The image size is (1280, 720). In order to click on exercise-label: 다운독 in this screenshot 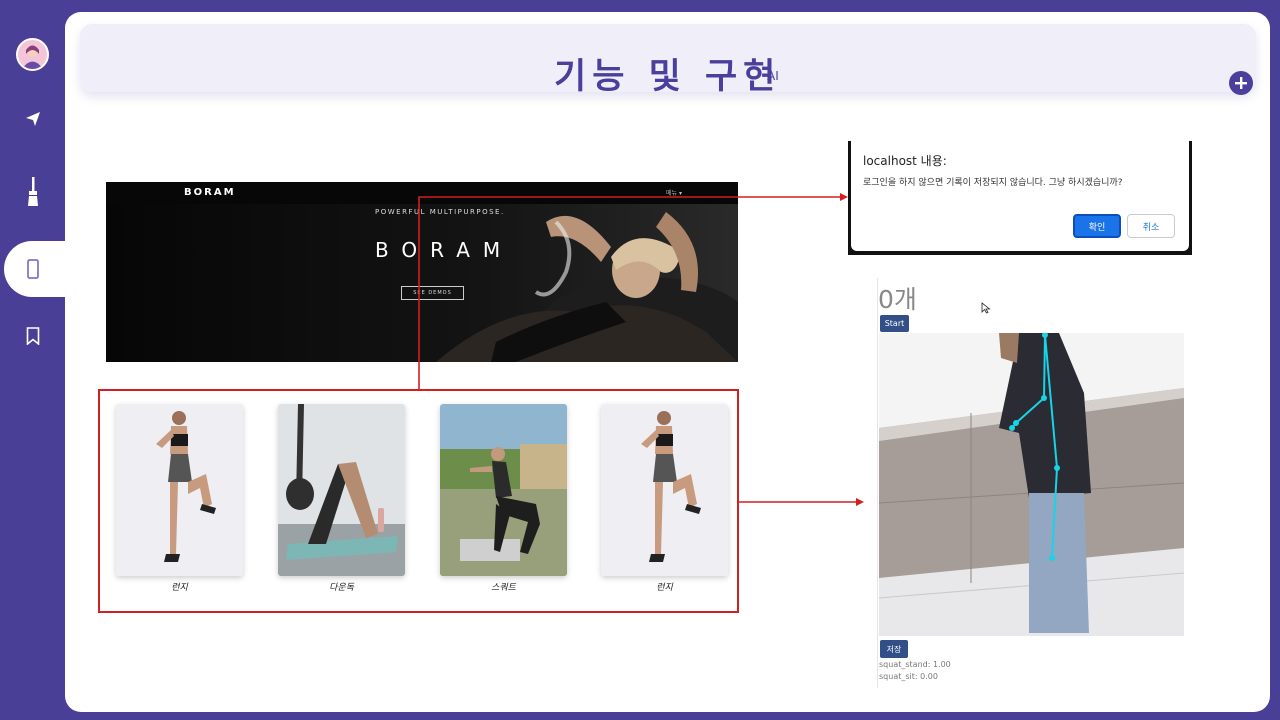, I will do `click(341, 588)`.